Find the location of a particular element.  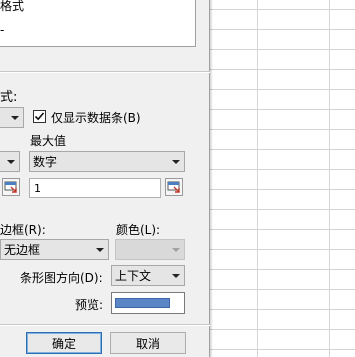

checkmark-icon is located at coordinates (39, 116).